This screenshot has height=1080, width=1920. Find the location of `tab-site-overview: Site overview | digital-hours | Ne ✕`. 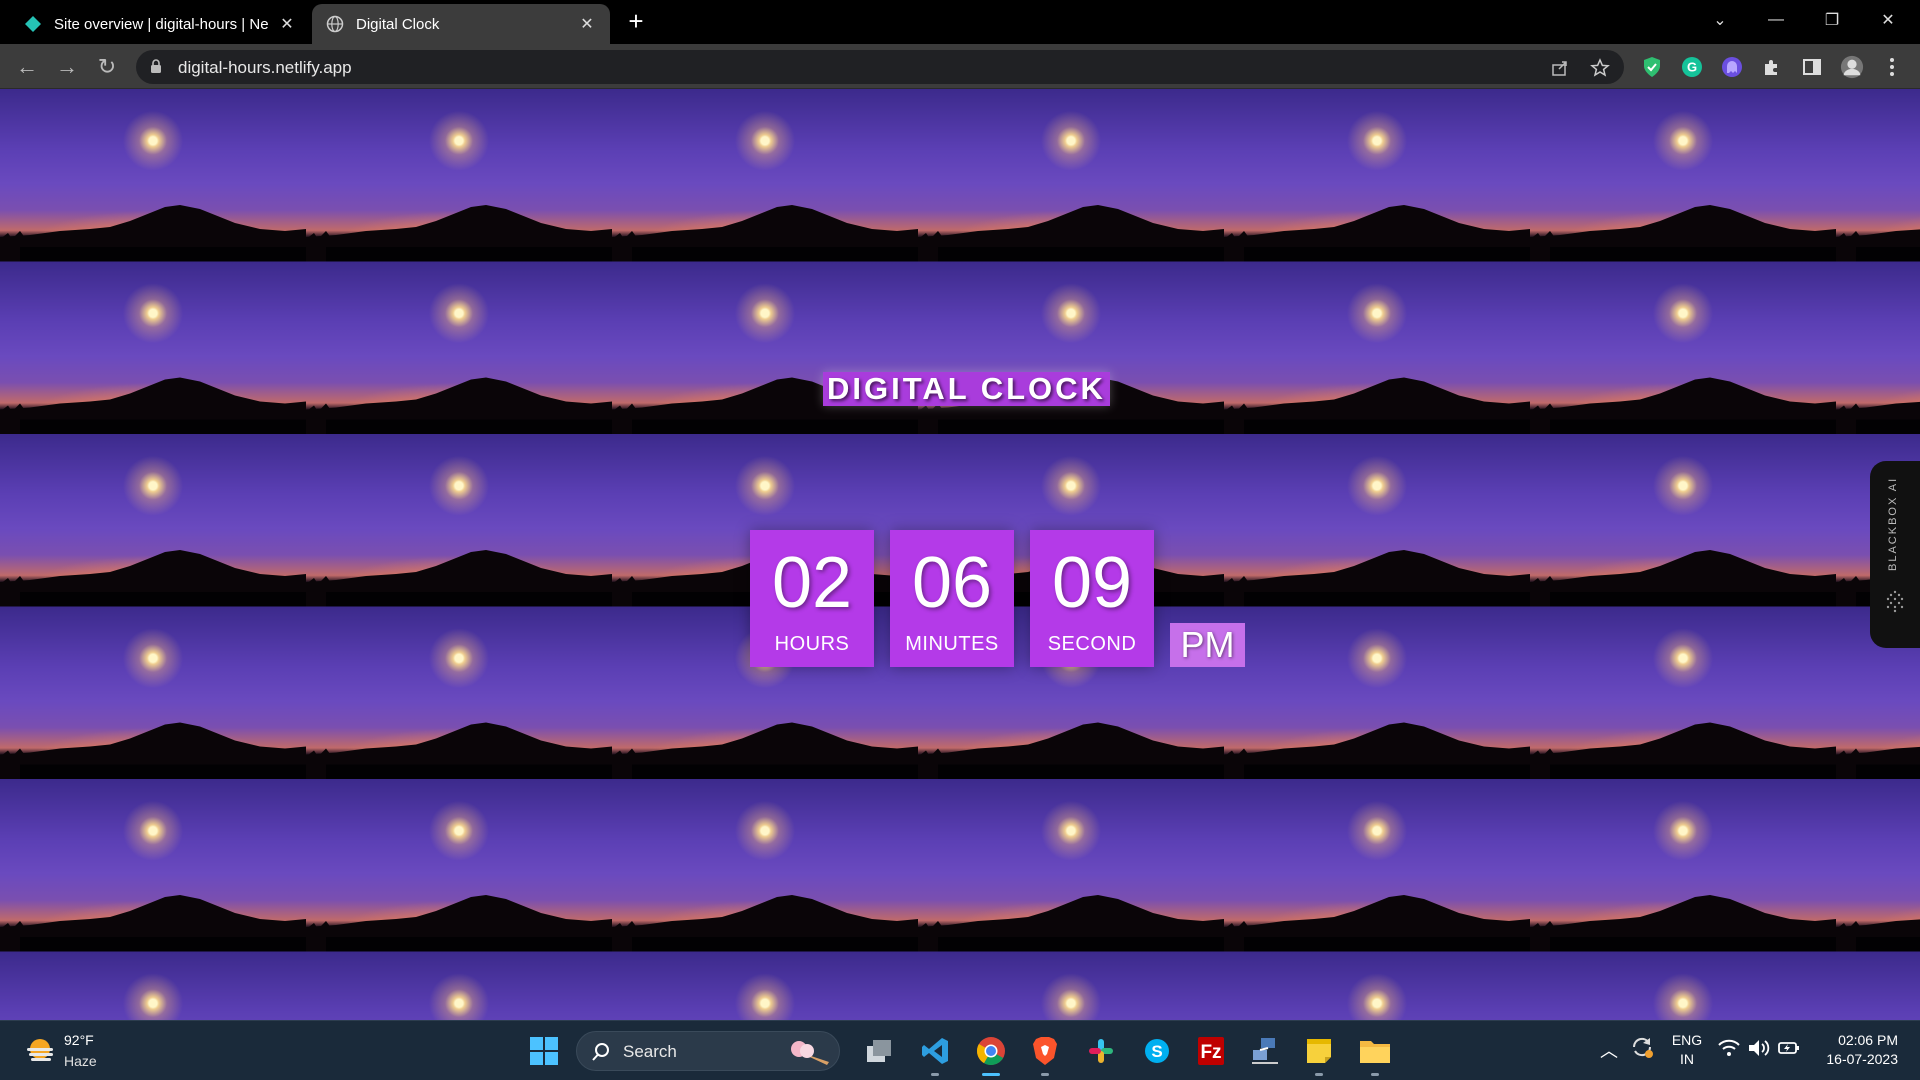

tab-site-overview: Site overview | digital-hours | Ne ✕ is located at coordinates (160, 24).